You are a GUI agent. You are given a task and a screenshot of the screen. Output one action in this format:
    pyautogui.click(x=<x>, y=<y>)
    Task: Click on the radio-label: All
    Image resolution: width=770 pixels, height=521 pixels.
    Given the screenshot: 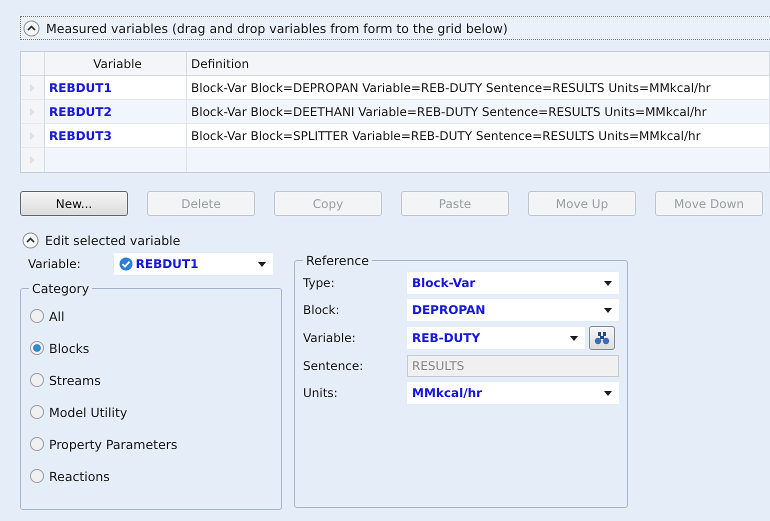 What is the action you would take?
    pyautogui.click(x=56, y=316)
    